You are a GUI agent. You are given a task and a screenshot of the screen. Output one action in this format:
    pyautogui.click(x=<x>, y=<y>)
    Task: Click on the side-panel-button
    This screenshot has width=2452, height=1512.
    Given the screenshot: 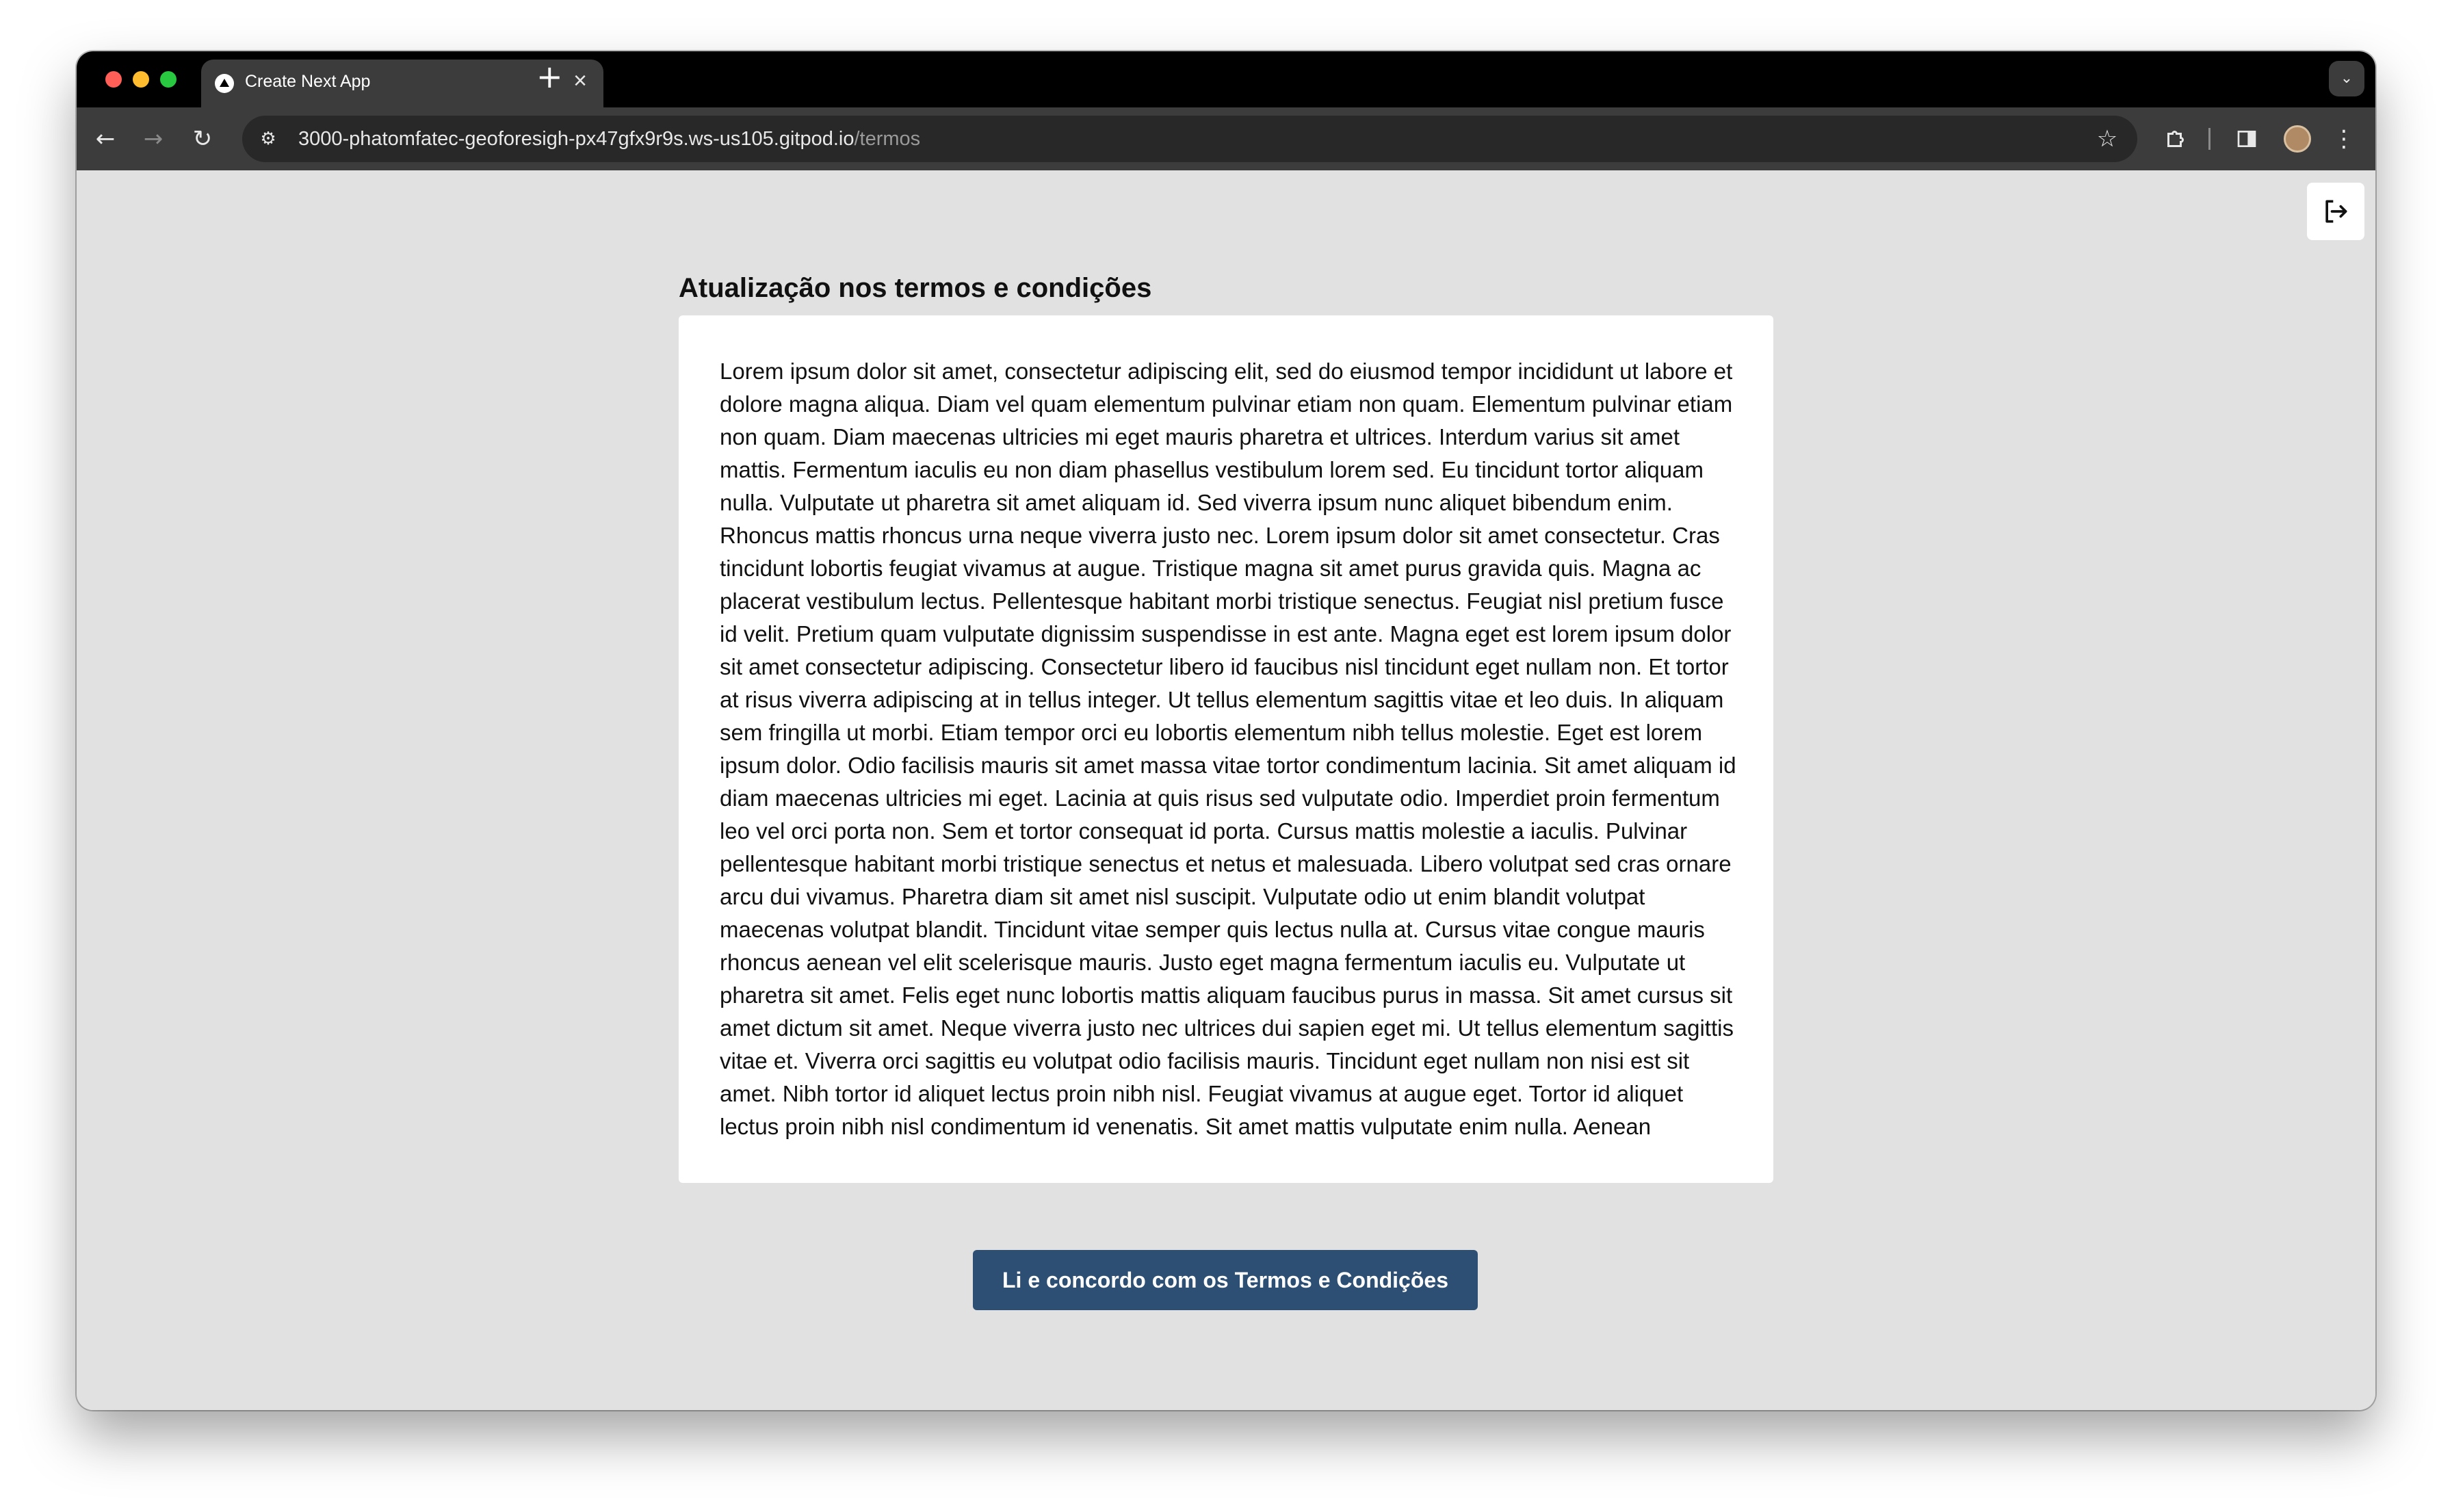 What is the action you would take?
    pyautogui.click(x=2246, y=138)
    